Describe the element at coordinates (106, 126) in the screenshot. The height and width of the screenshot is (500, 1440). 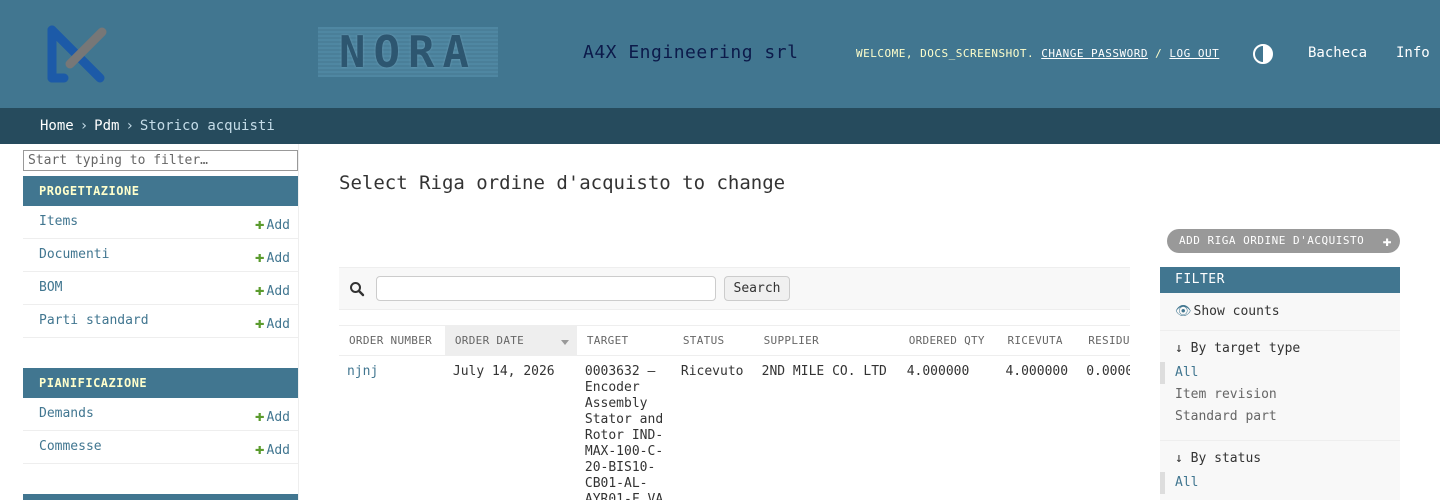
I see `breadcrumb-pdm: Pdm` at that location.